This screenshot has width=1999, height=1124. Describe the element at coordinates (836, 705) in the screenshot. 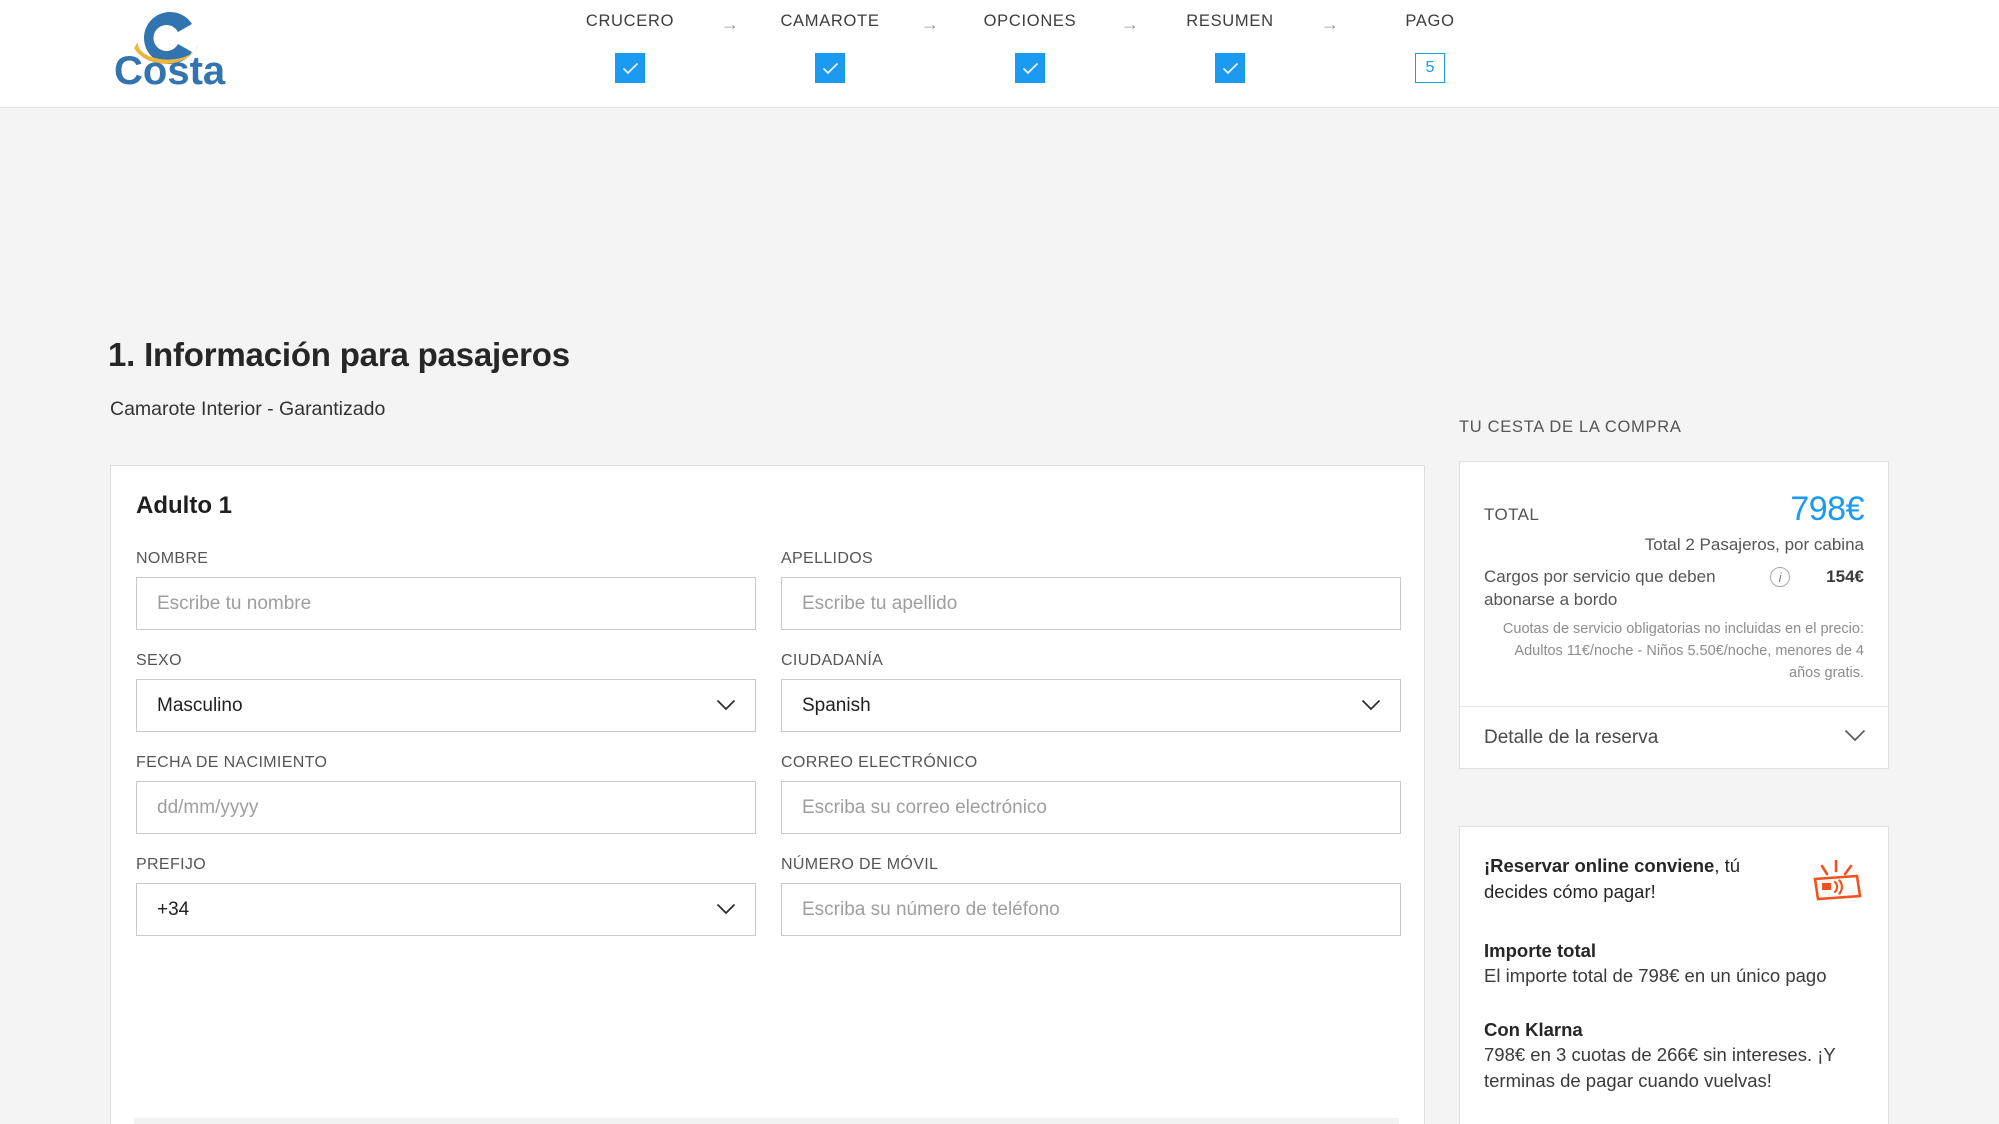

I see `field-value: Spanish` at that location.